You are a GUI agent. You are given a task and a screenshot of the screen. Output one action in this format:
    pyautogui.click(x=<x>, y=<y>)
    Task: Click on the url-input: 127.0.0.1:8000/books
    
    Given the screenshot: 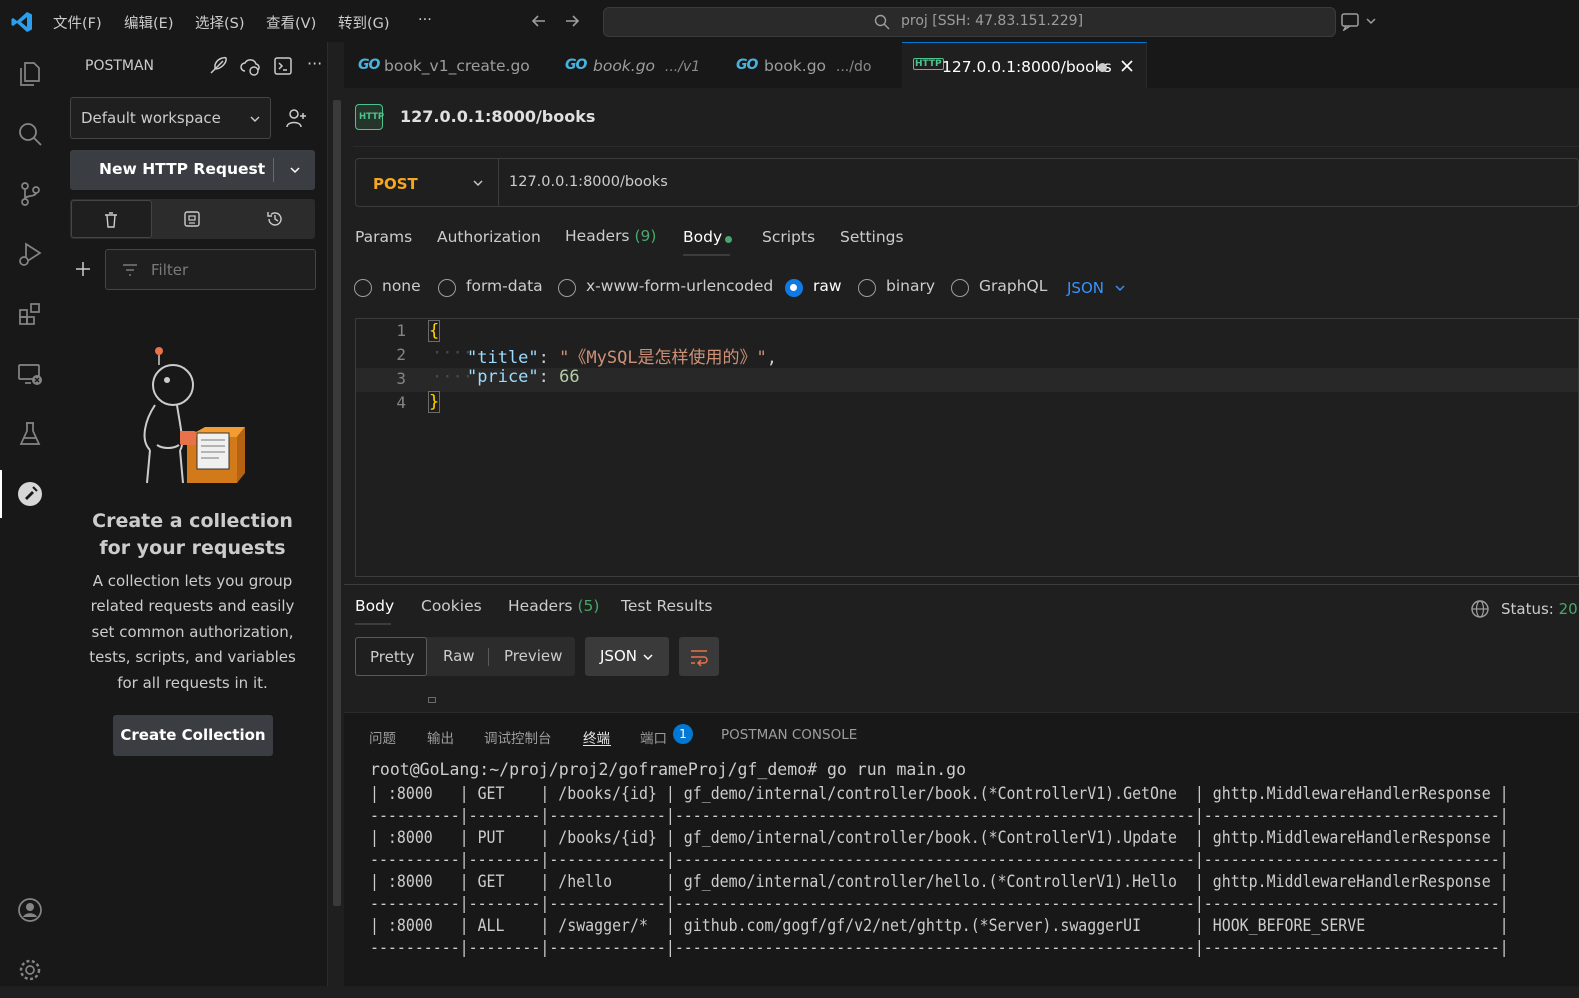 What is the action you would take?
    pyautogui.click(x=588, y=182)
    